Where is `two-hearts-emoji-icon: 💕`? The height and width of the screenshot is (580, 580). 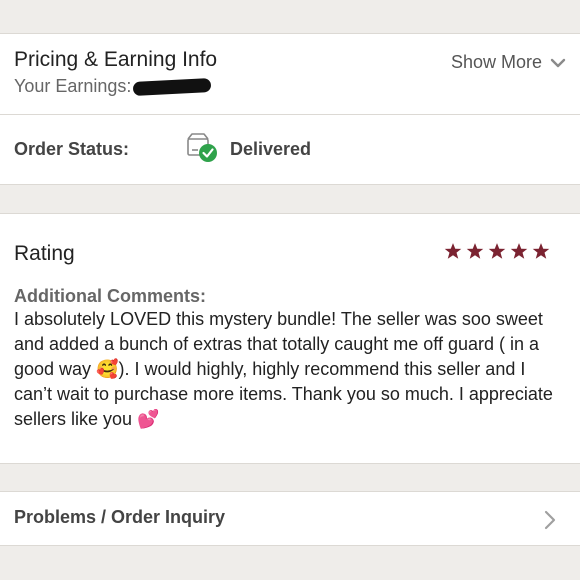
two-hearts-emoji-icon: 💕 is located at coordinates (148, 419).